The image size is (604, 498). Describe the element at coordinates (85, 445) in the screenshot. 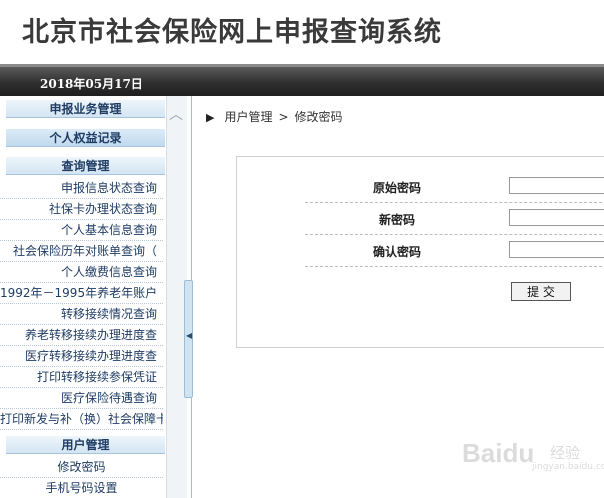

I see `sidebar-category-user: 用户管理` at that location.